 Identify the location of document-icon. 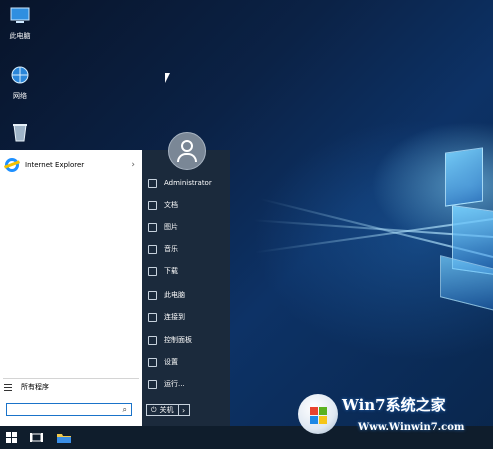
(152, 205).